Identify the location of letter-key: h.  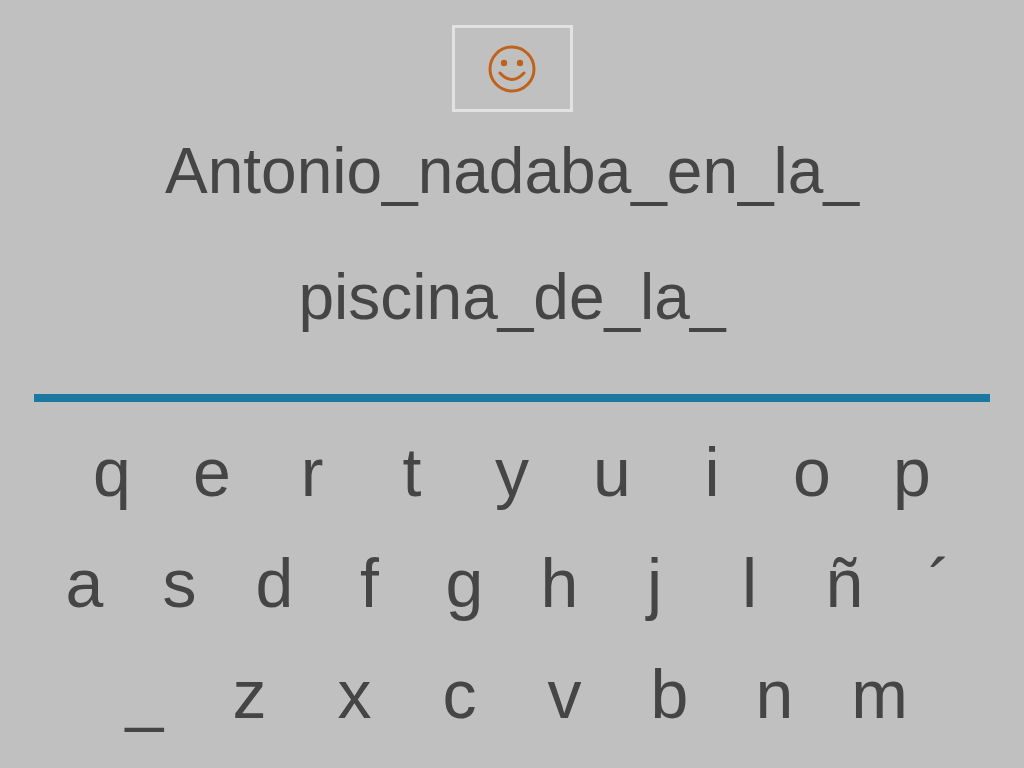
(559, 582).